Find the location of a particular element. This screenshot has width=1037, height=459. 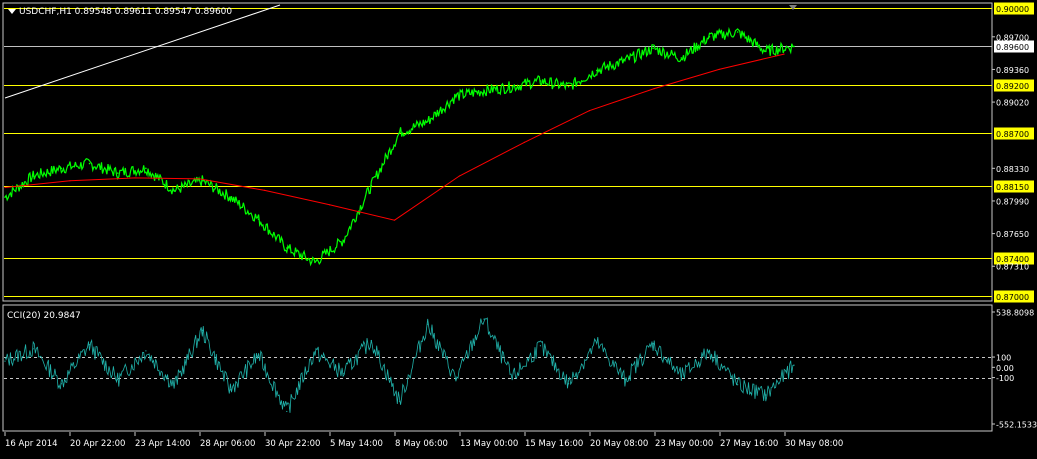

y-tick-label: 0.87310 is located at coordinates (1012, 267).